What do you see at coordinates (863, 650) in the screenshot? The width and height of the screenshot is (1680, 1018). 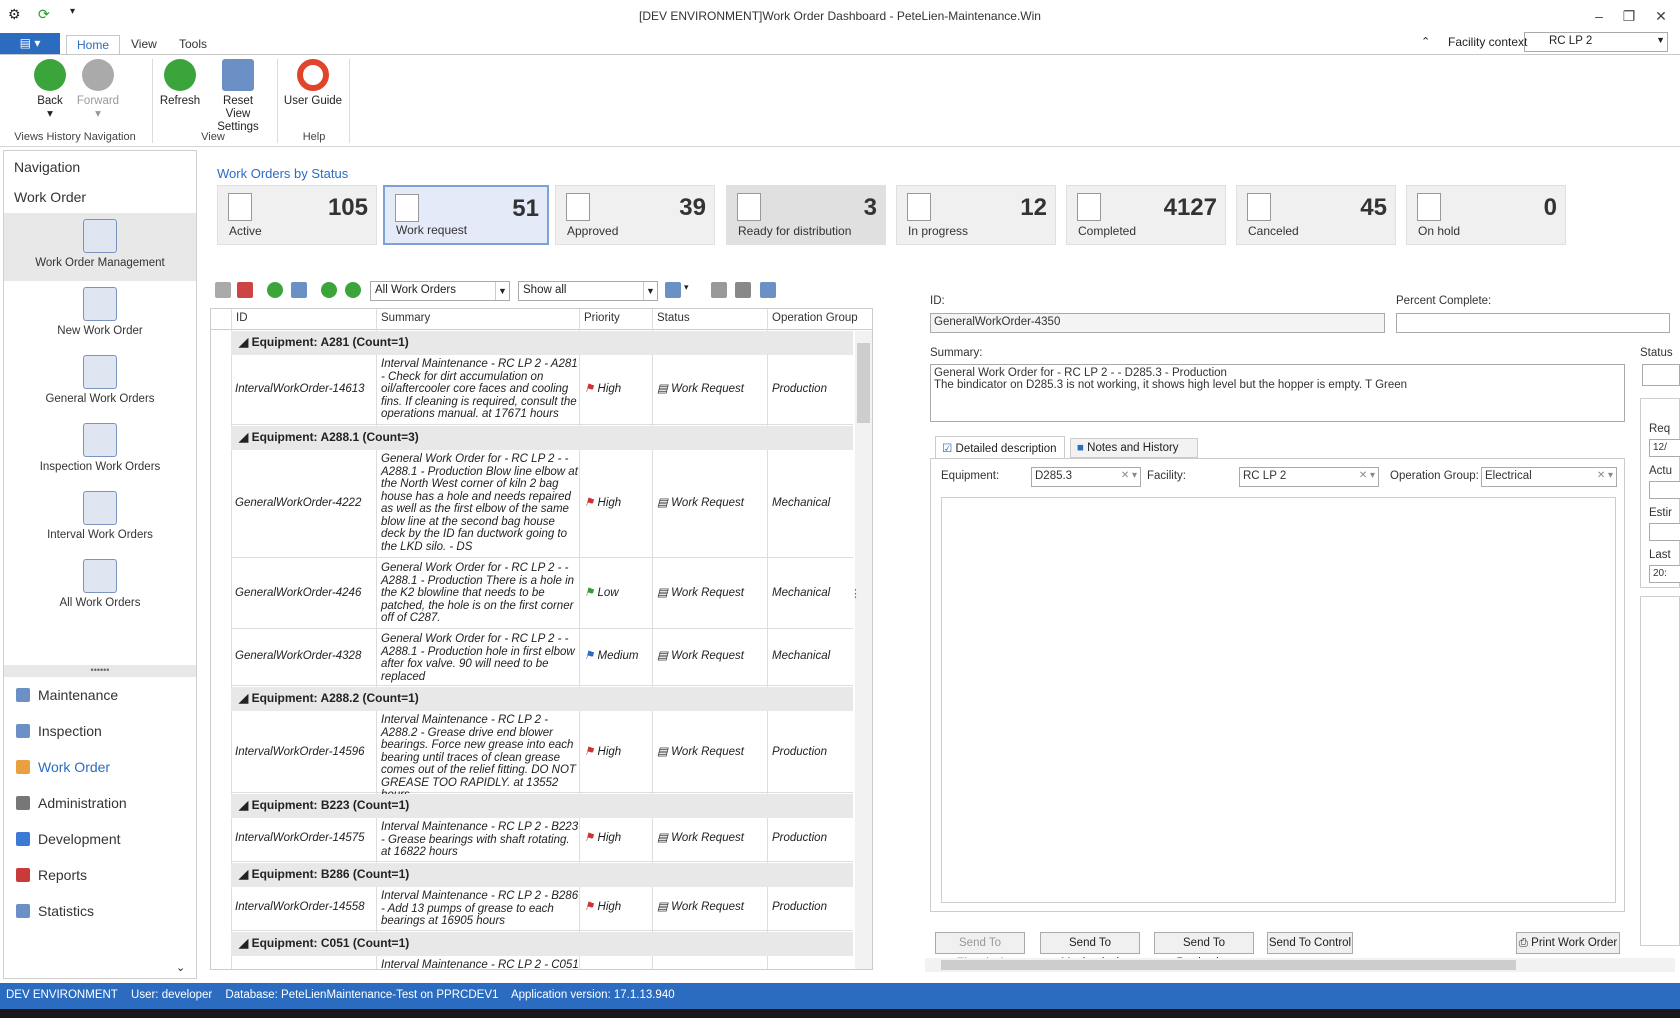 I see `grid-scrollbar` at bounding box center [863, 650].